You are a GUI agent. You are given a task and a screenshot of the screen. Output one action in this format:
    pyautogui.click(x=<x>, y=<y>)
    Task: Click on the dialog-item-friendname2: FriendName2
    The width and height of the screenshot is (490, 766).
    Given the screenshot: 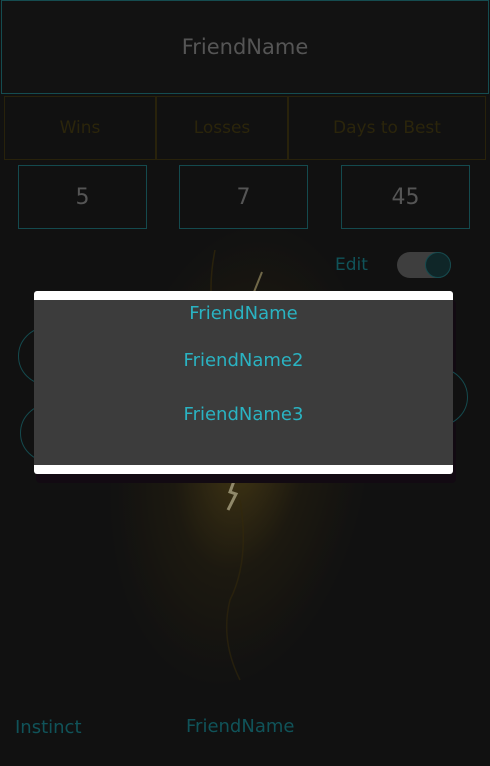 What is the action you would take?
    pyautogui.click(x=243, y=360)
    